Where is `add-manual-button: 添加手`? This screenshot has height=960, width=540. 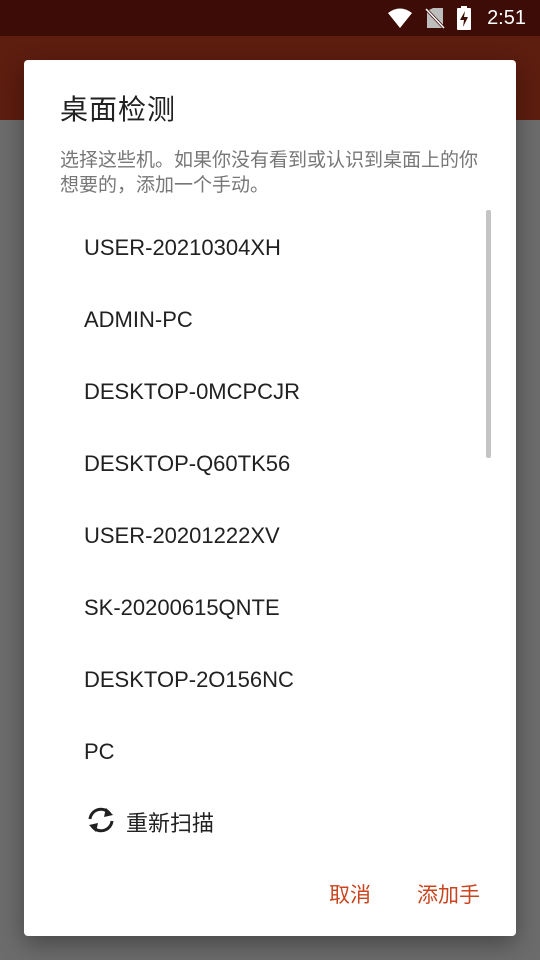
add-manual-button: 添加手 is located at coordinates (448, 894).